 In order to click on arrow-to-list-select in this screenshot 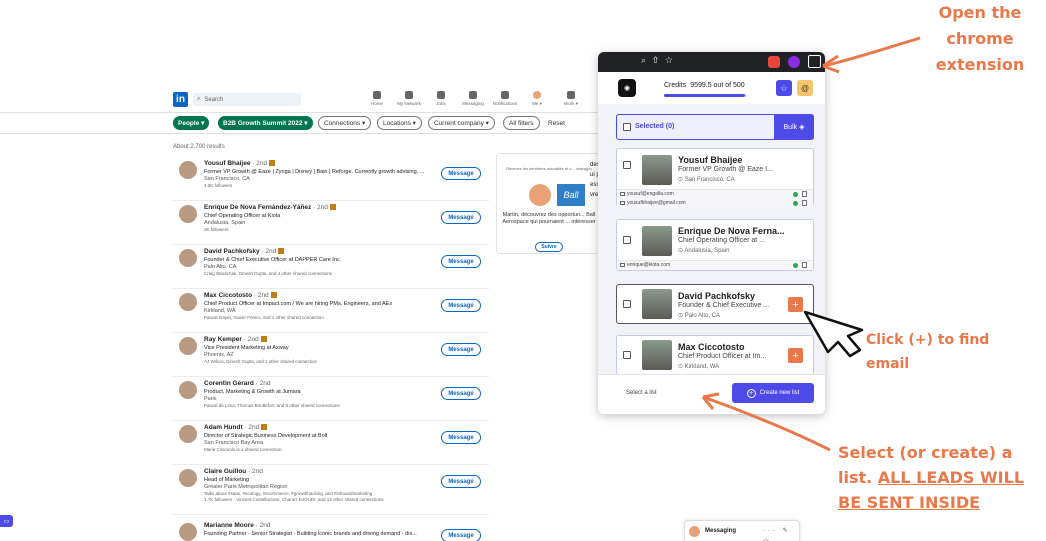, I will do `click(766, 422)`.